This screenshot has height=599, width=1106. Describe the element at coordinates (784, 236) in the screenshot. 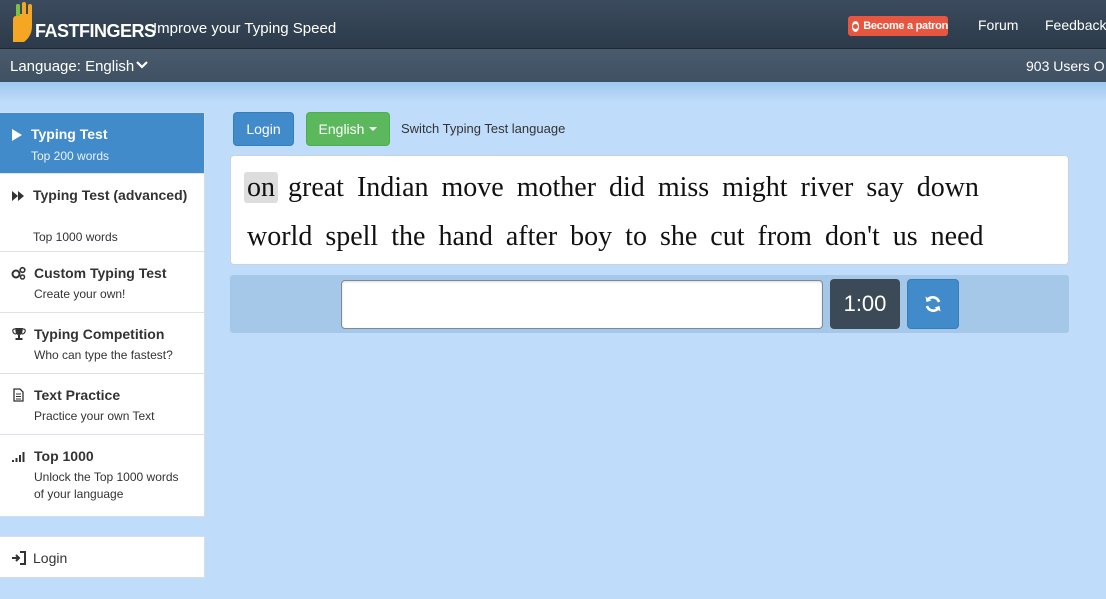

I see `word: from` at that location.